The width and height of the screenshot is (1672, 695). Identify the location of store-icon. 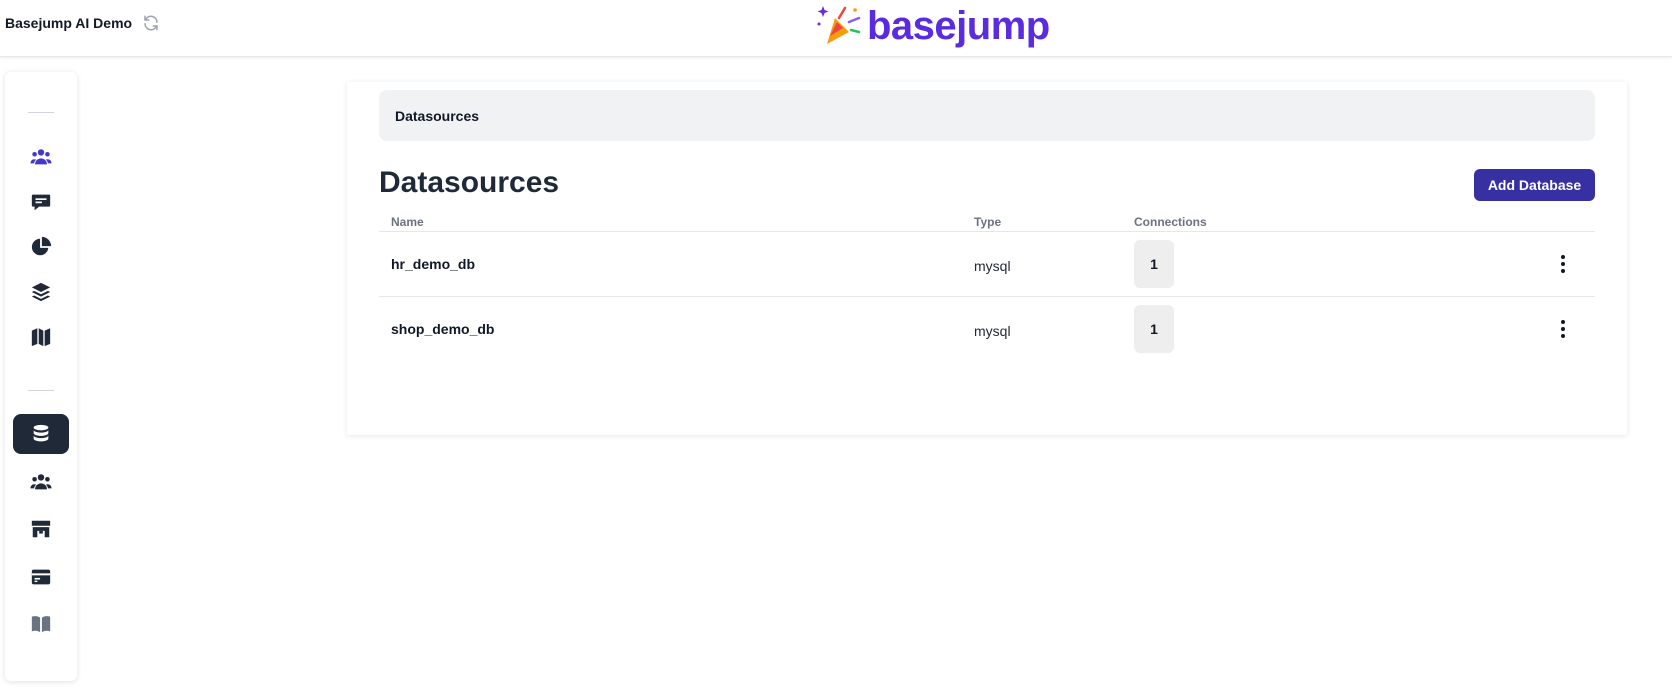
(41, 529).